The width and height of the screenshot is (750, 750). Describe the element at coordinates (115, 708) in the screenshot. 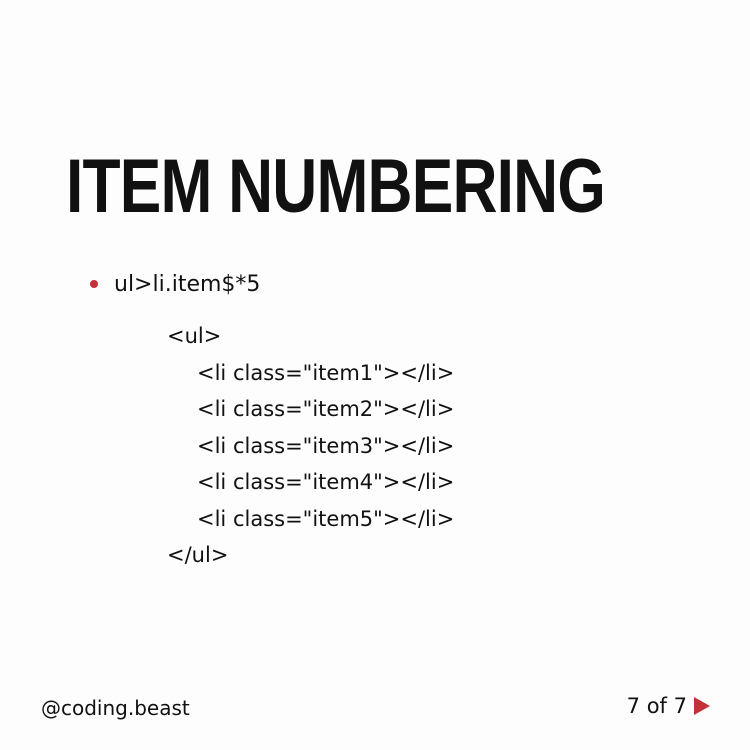

I see `author-handle: @coding.beast` at that location.